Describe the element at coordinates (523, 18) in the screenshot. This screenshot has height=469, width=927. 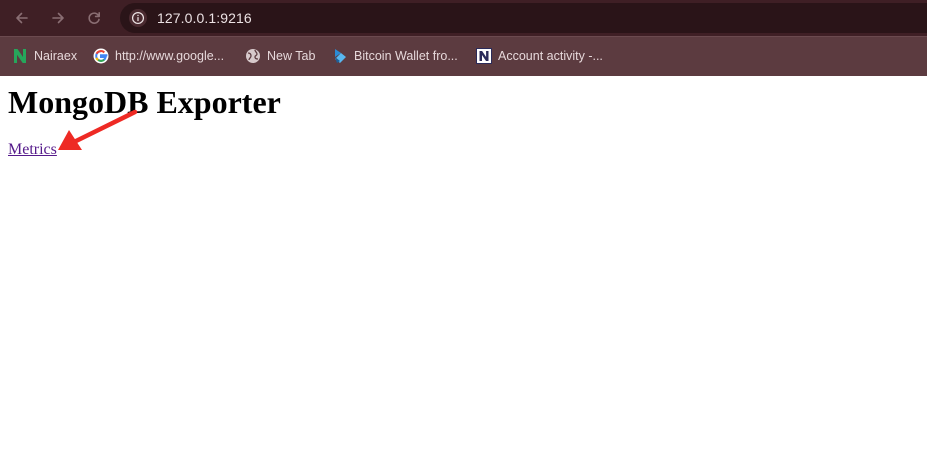
I see `address-bar: 127.0.0.1:9216` at that location.